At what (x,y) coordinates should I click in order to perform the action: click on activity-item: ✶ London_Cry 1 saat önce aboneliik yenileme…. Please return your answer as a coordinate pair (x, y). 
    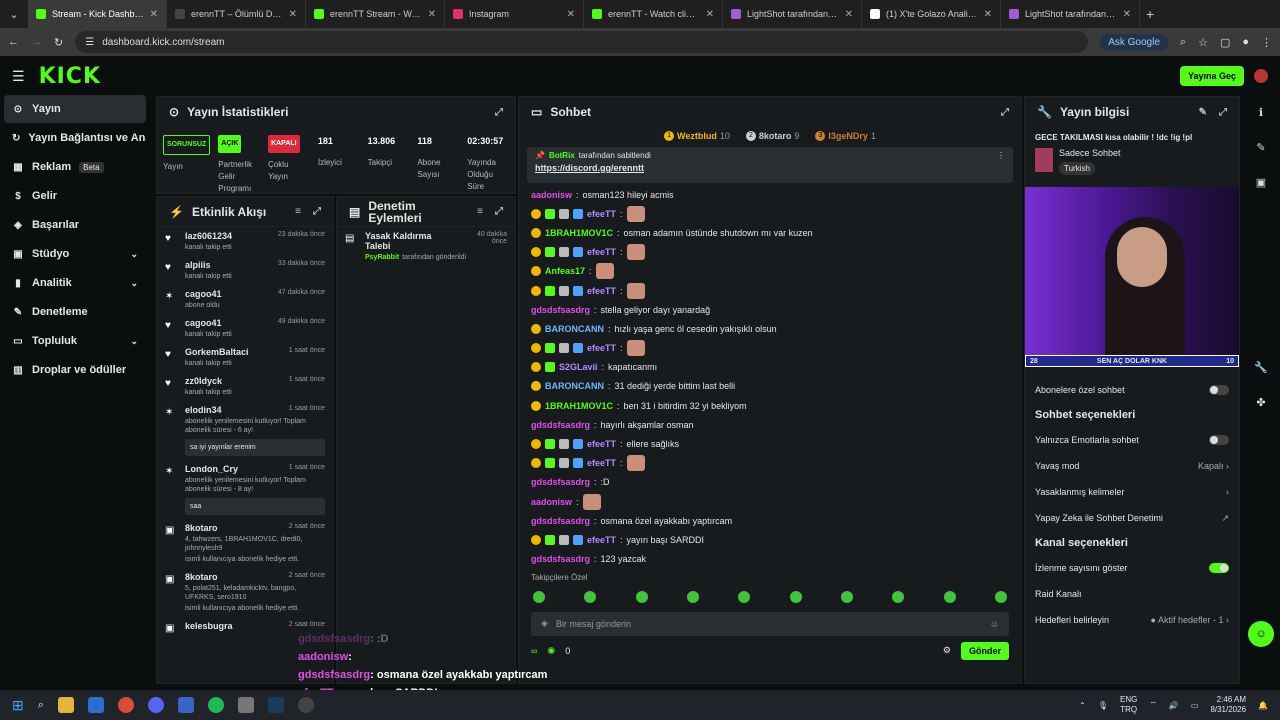
    Looking at the image, I should click on (245, 489).